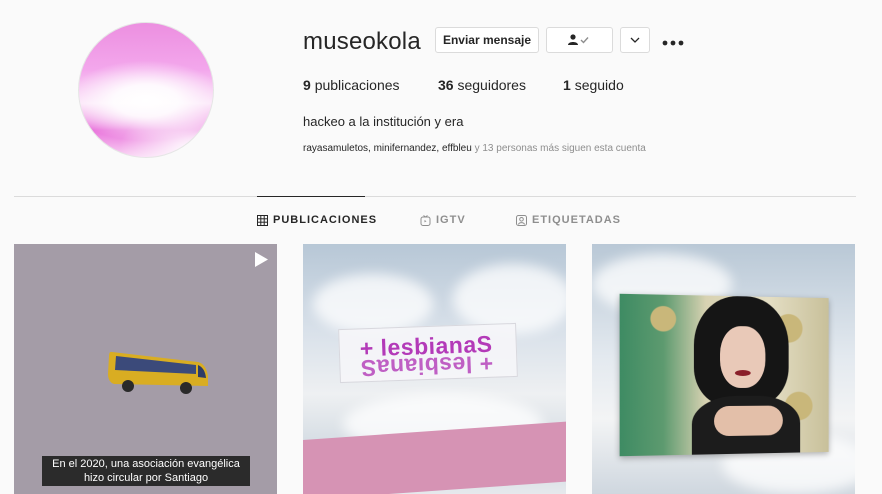 This screenshot has width=882, height=494. I want to click on grid-icon, so click(262, 220).